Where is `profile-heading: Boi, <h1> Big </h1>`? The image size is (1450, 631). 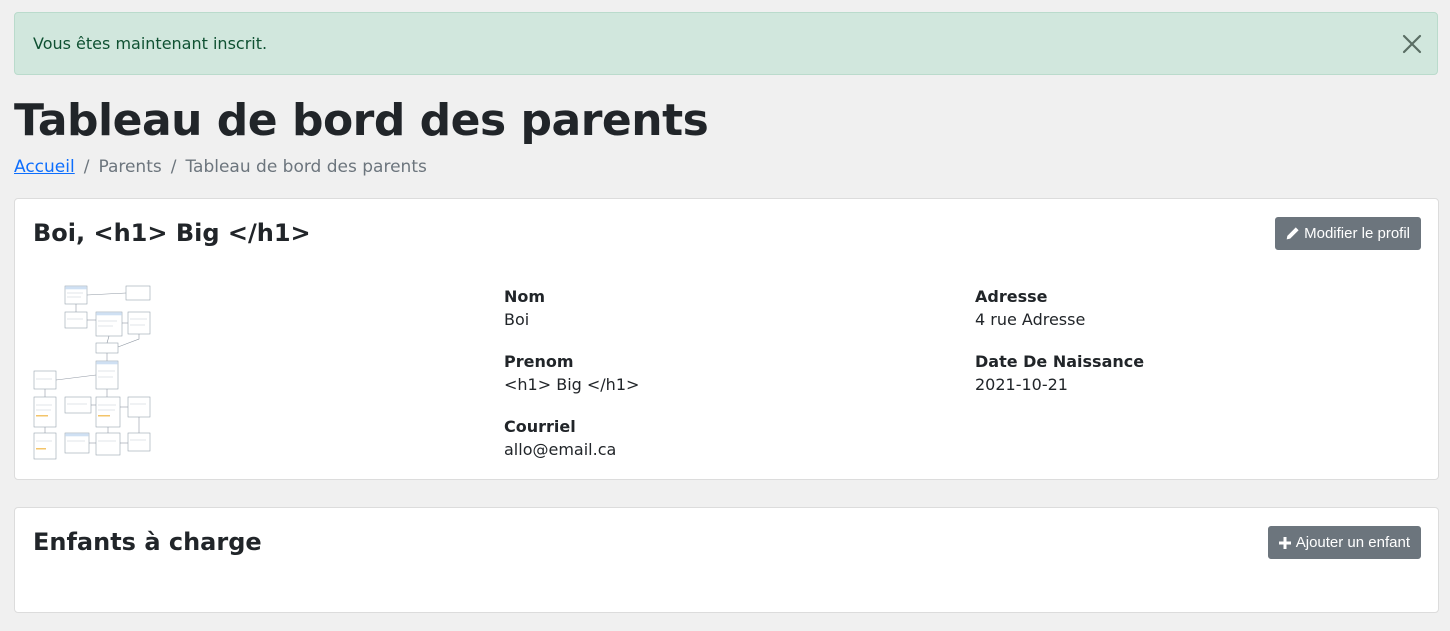
profile-heading: Boi, <h1> Big </h1> is located at coordinates (172, 233).